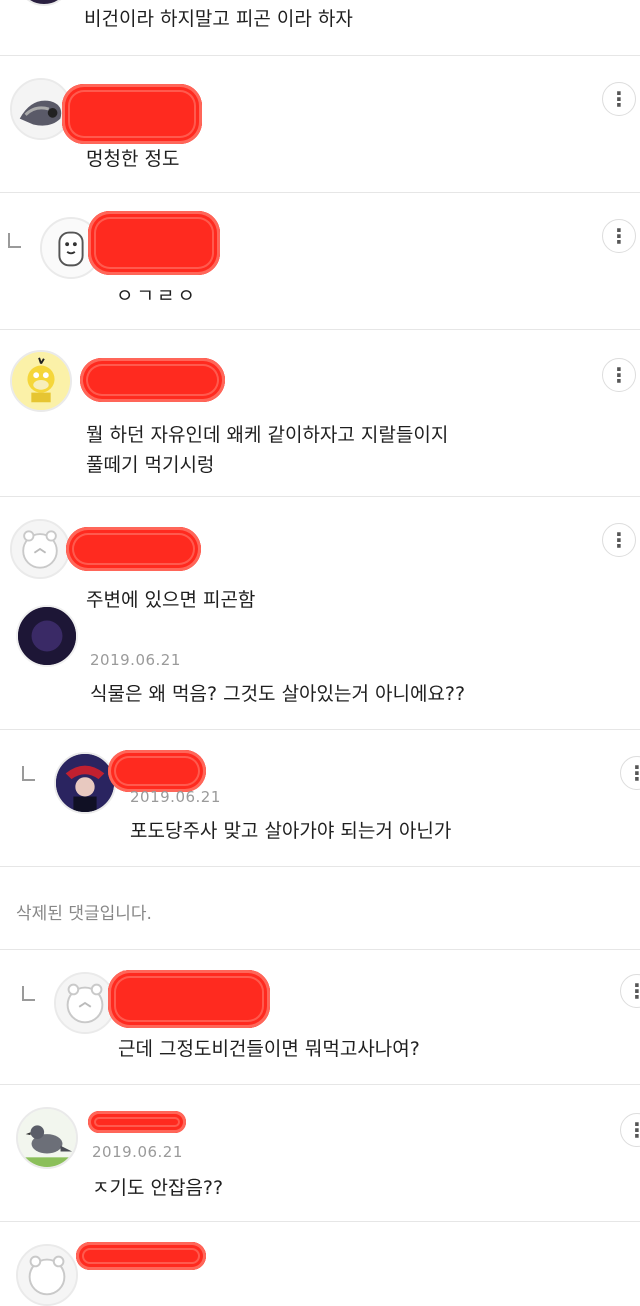 This screenshot has height=1306, width=640. I want to click on comment-item: 2019.06.21 ㅈ기도 안잡음?? ⋮, so click(320, 1153).